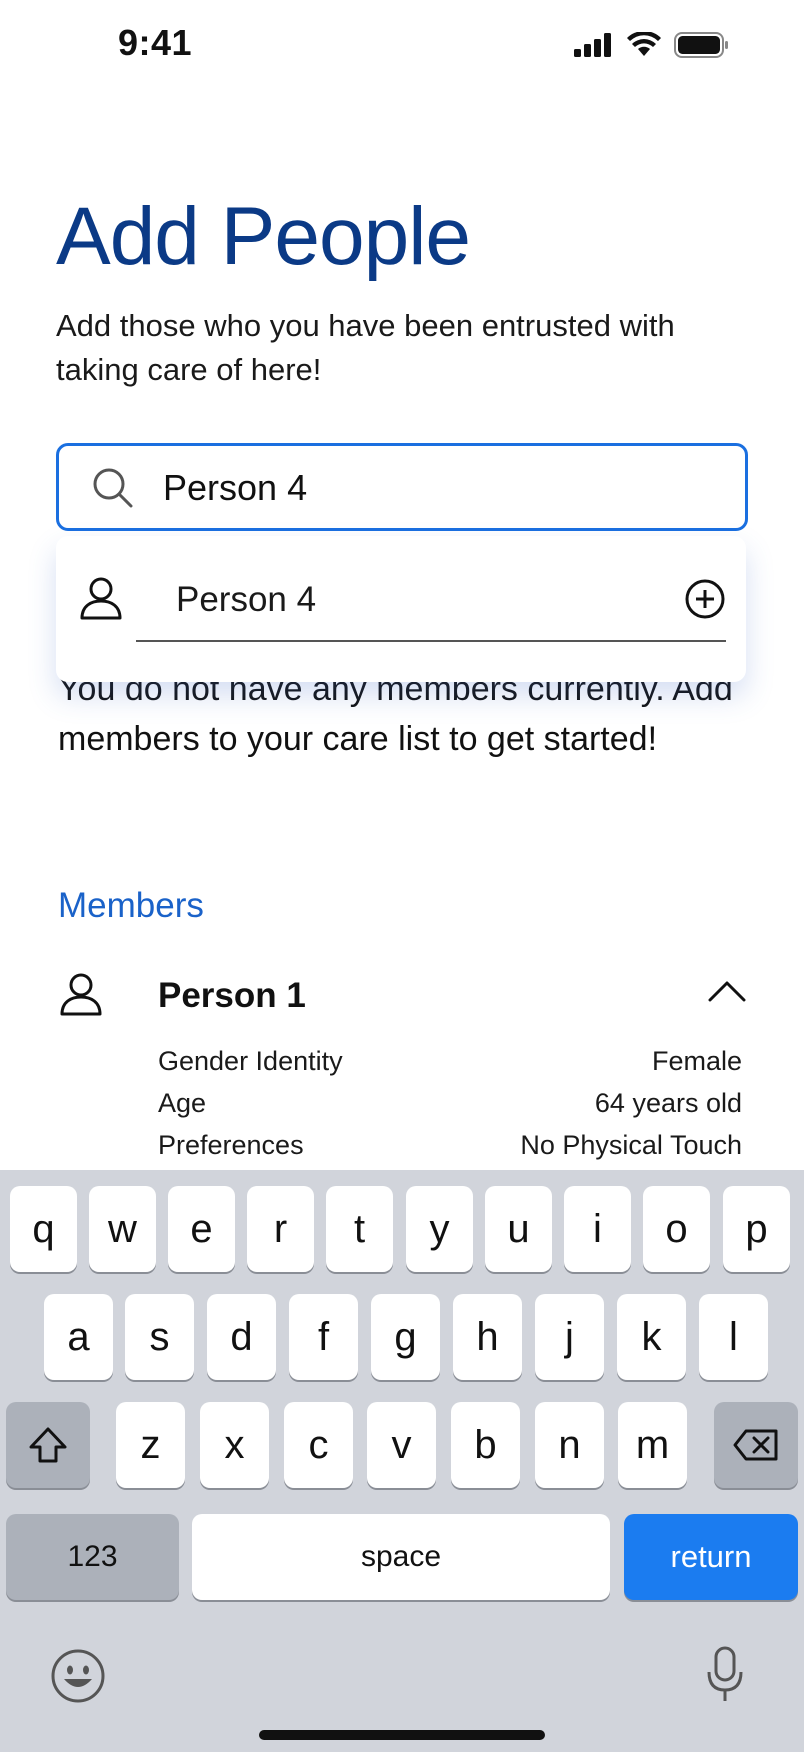 Image resolution: width=804 pixels, height=1752 pixels. What do you see at coordinates (651, 1337) in the screenshot?
I see `key-k: k` at bounding box center [651, 1337].